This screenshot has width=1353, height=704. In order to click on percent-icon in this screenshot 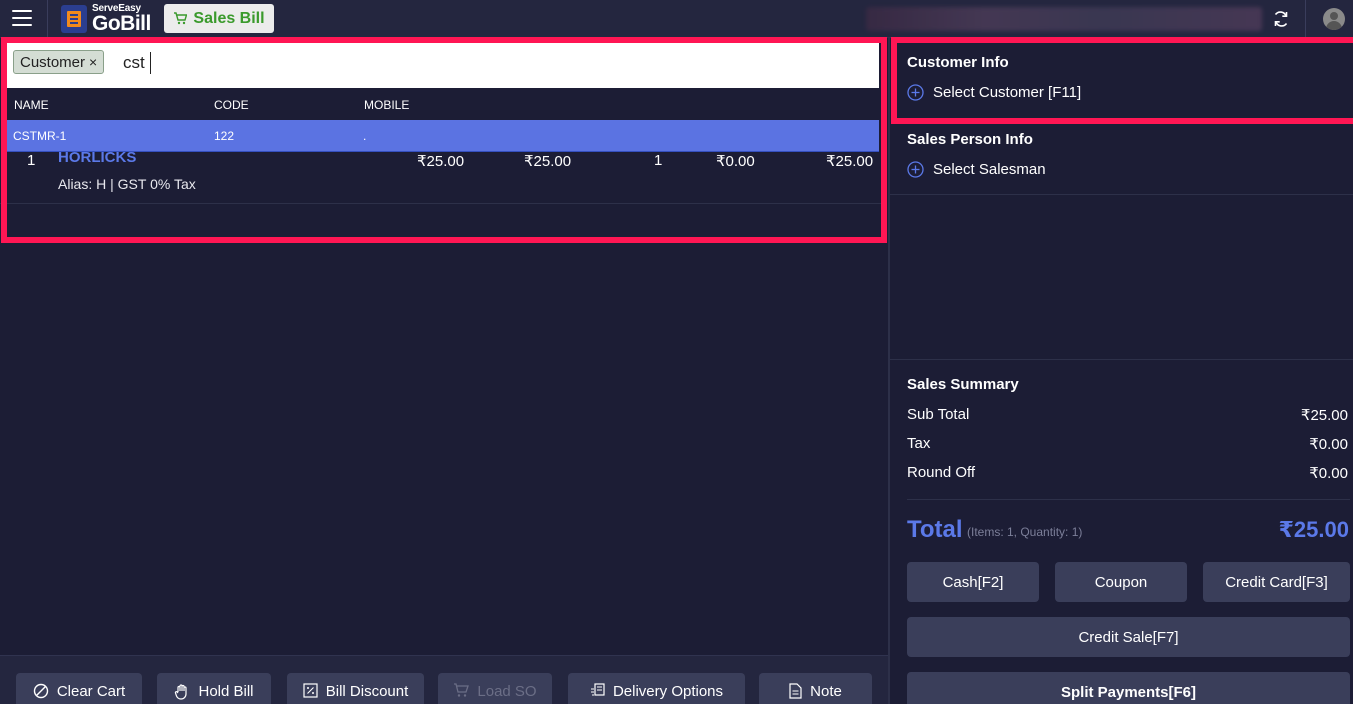, I will do `click(310, 690)`.